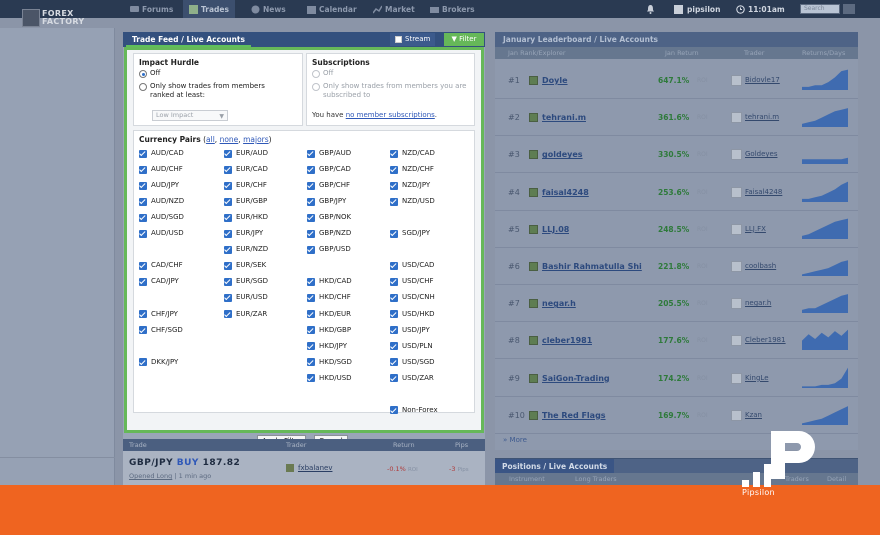 This screenshot has width=880, height=535. I want to click on currency-pair-option: USD/ZAR, so click(412, 378).